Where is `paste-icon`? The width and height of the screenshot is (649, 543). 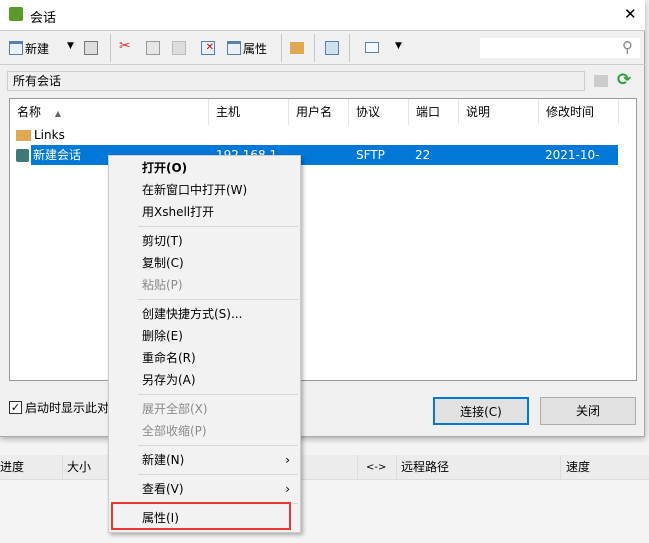
paste-icon is located at coordinates (179, 48).